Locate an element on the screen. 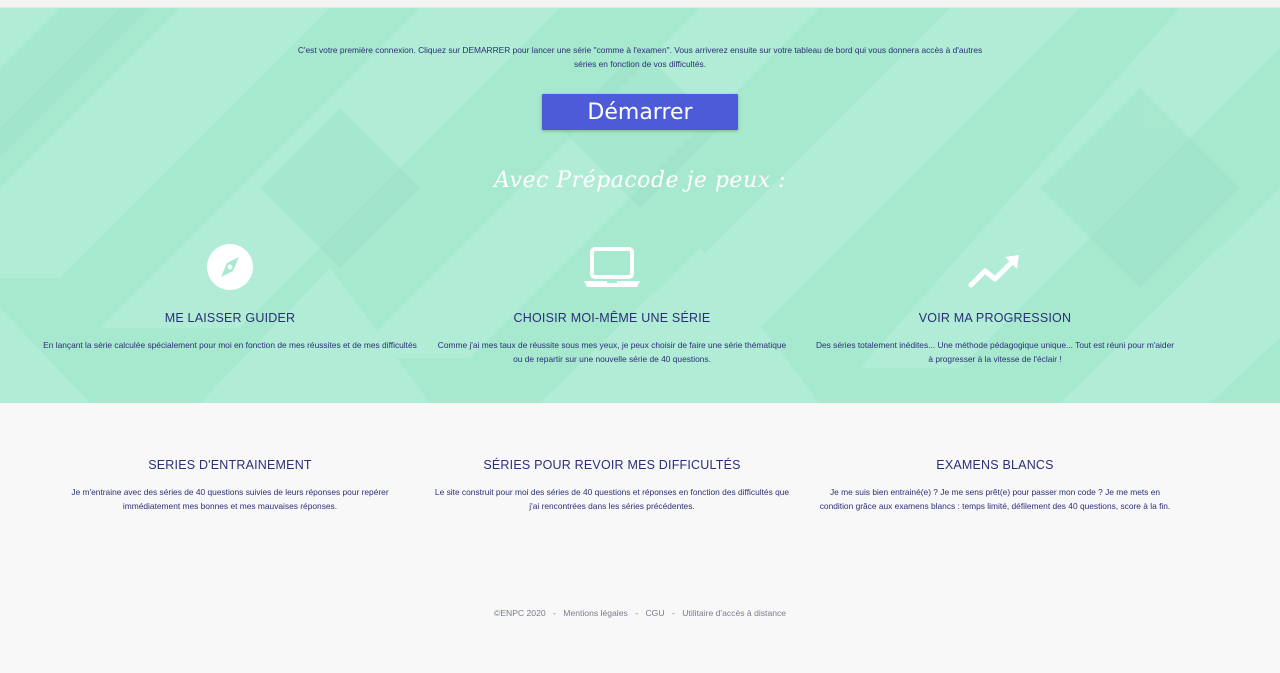 This screenshot has height=673, width=1280. trending-up-icon is located at coordinates (995, 267).